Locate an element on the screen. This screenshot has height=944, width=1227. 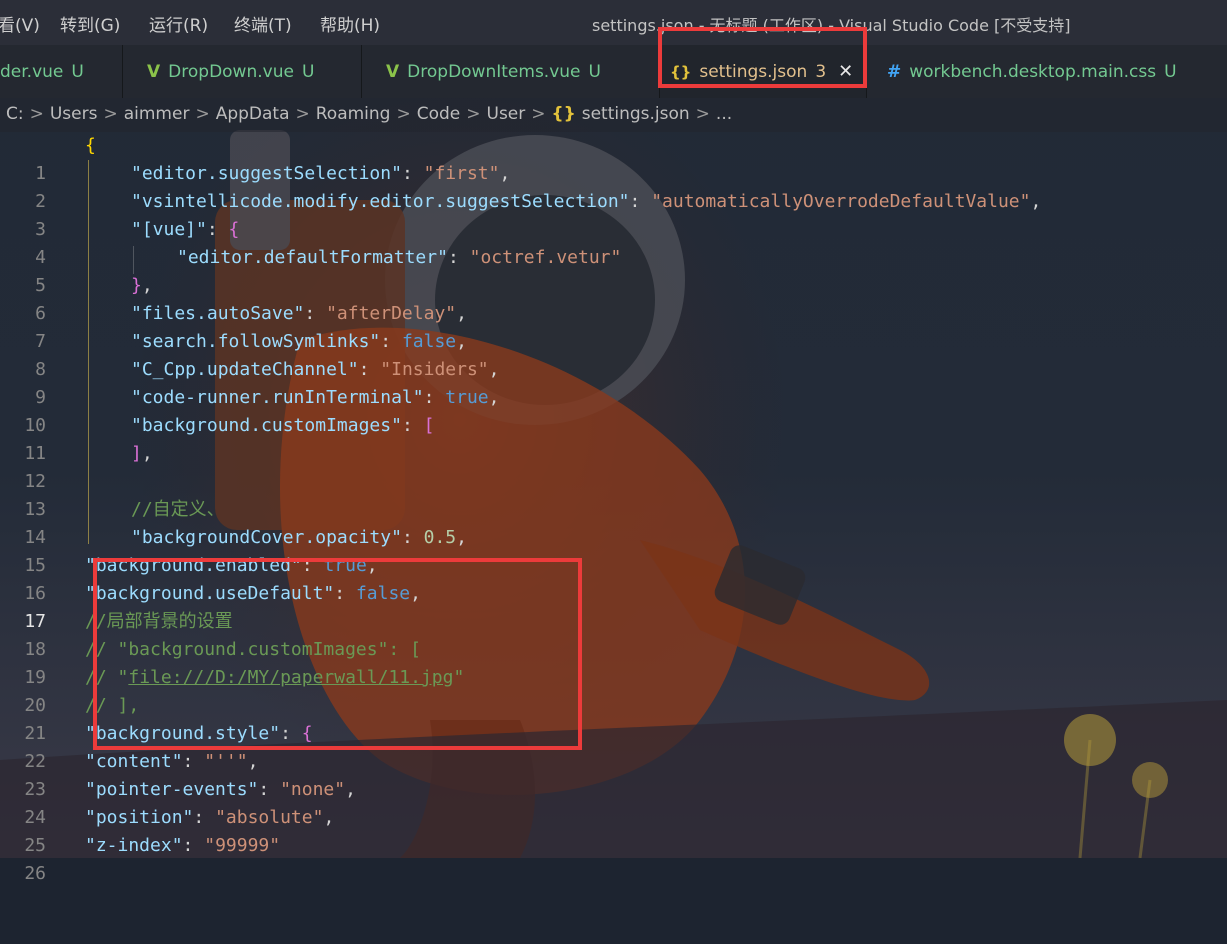
menu-help: 帮助(H) is located at coordinates (350, 23).